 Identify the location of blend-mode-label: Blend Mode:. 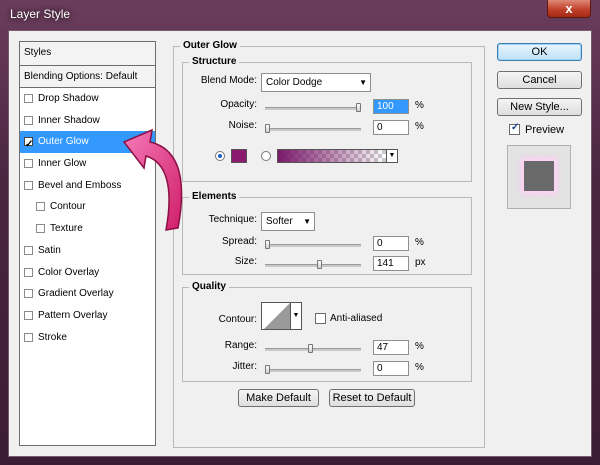
(228, 80).